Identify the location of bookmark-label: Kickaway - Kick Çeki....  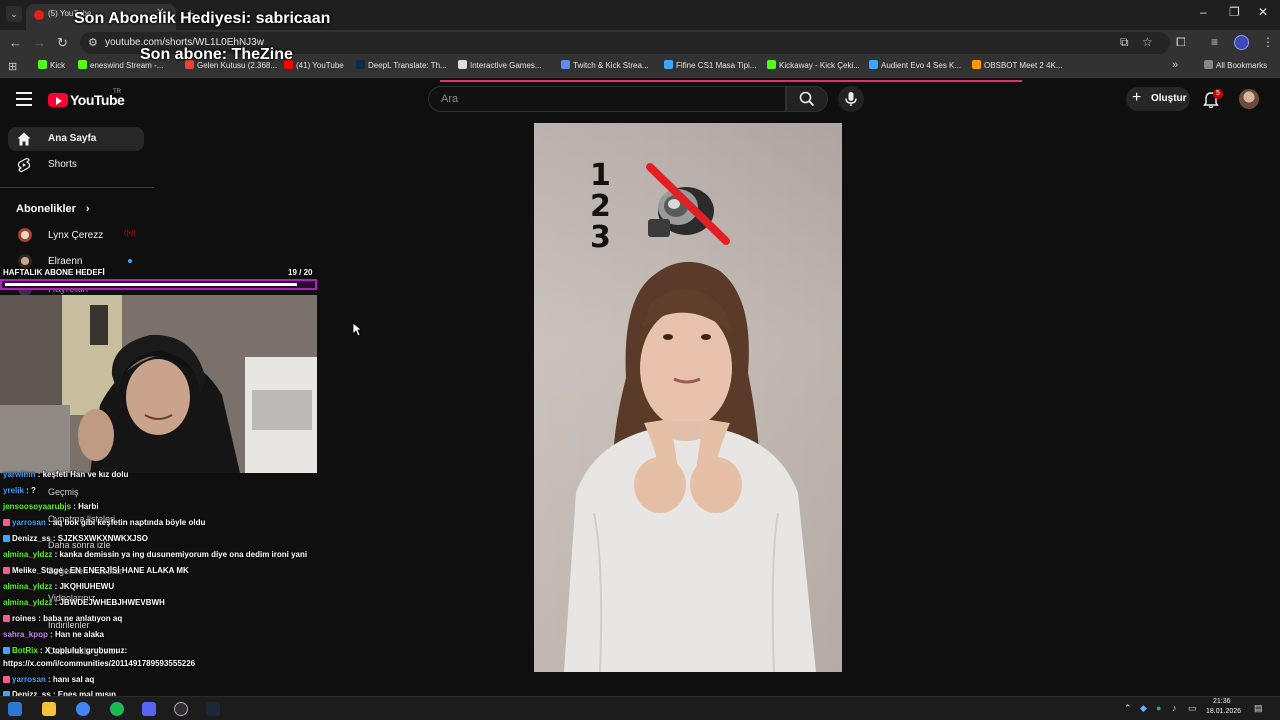
(819, 65).